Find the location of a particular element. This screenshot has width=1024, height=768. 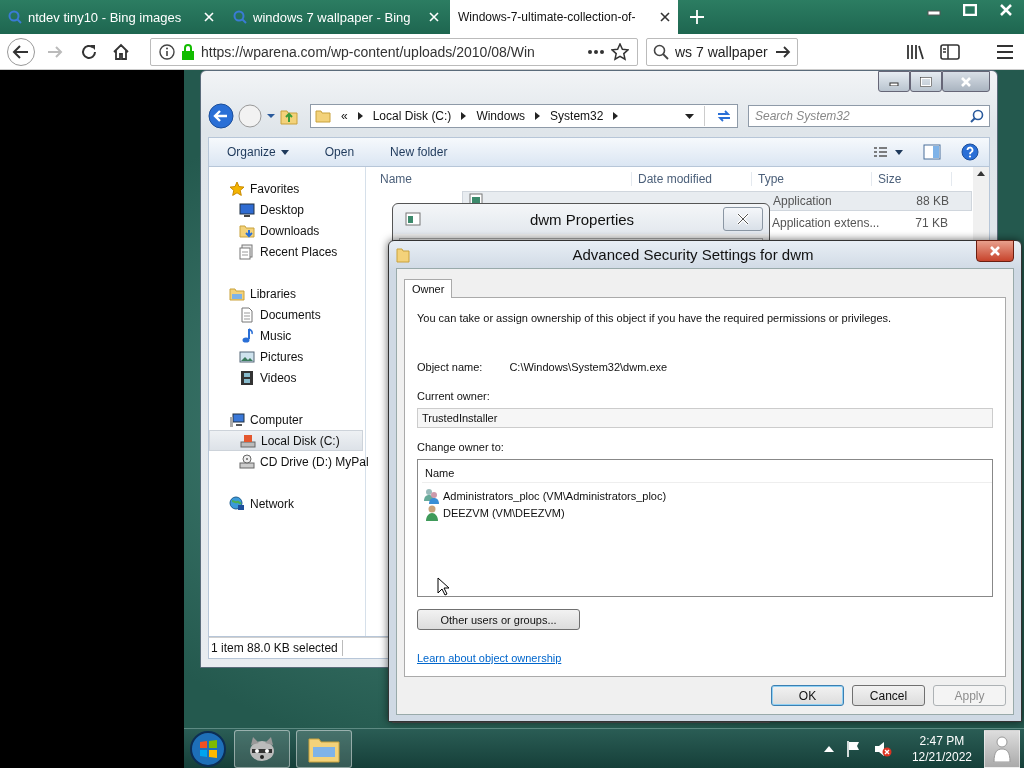

browser-tab: ntdev tiny10 - Bing images is located at coordinates (111, 17).